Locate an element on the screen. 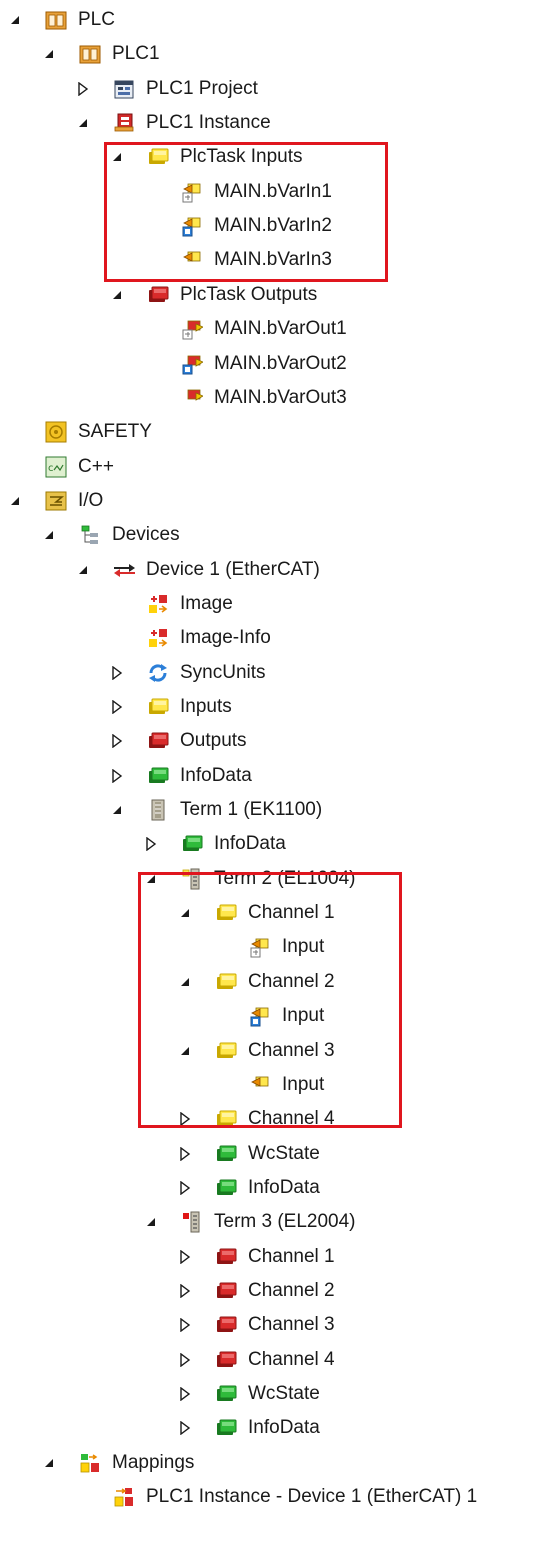 The image size is (534, 1541). tree-node-image: Image is located at coordinates (267, 604).